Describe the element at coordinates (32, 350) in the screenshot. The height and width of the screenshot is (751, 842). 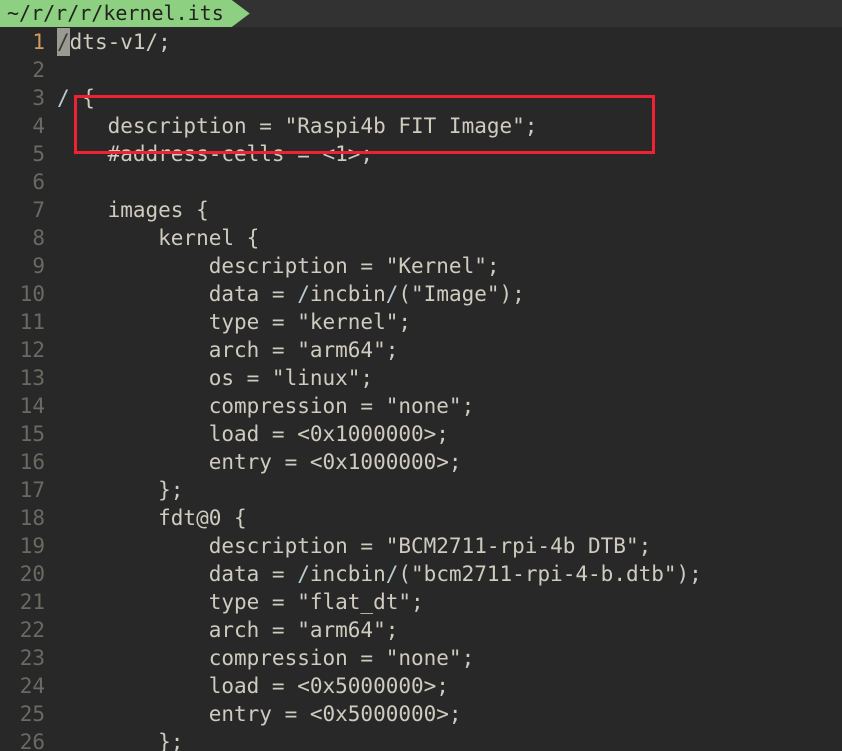
I see `line-number: 12` at that location.